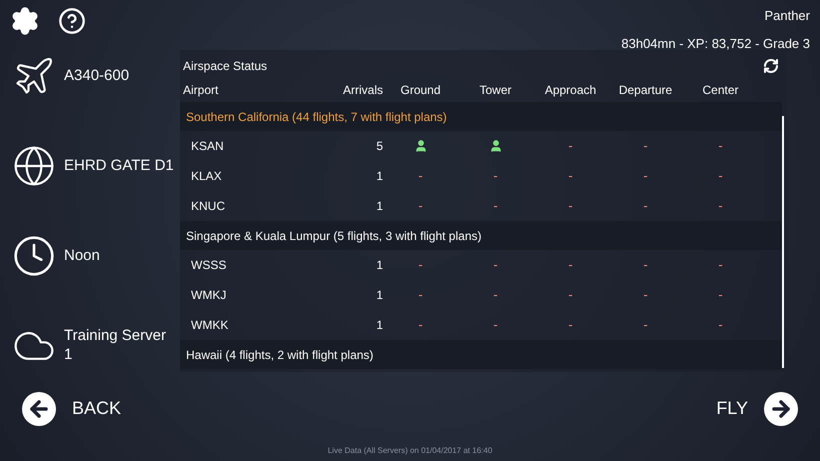  Describe the element at coordinates (225, 66) in the screenshot. I see `panel-title: Airspace Status` at that location.